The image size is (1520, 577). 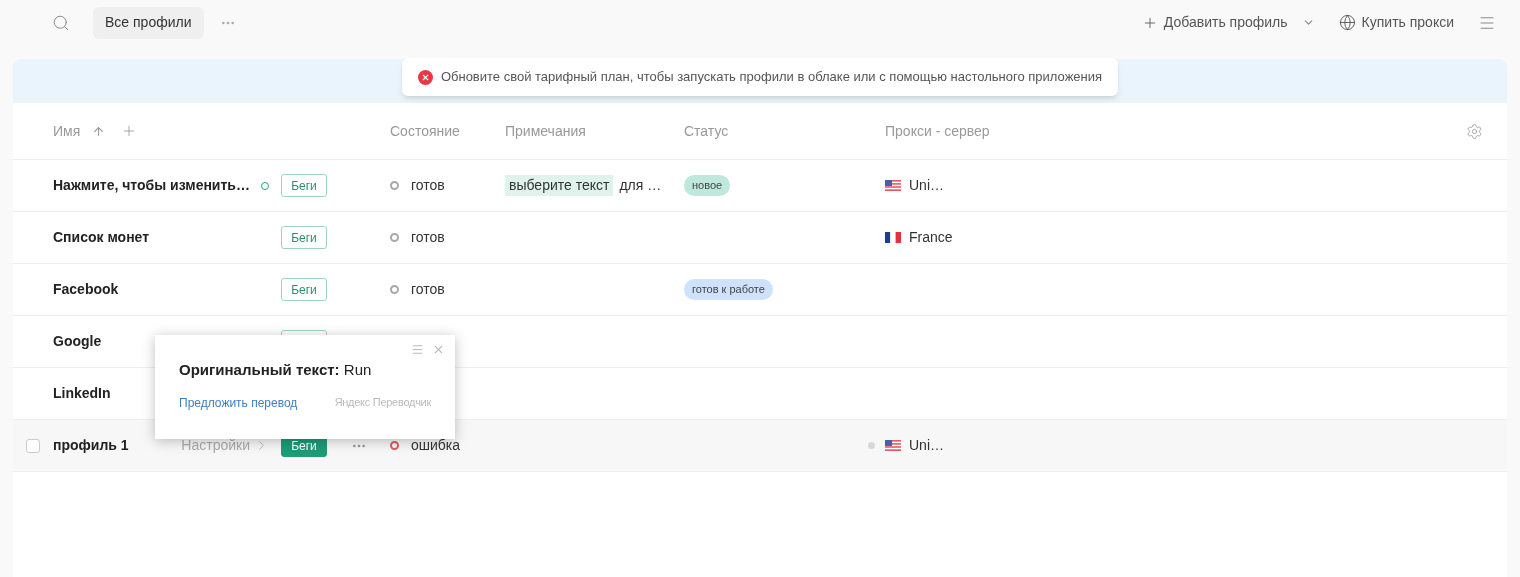 I want to click on state-text: ошибка, so click(x=436, y=445).